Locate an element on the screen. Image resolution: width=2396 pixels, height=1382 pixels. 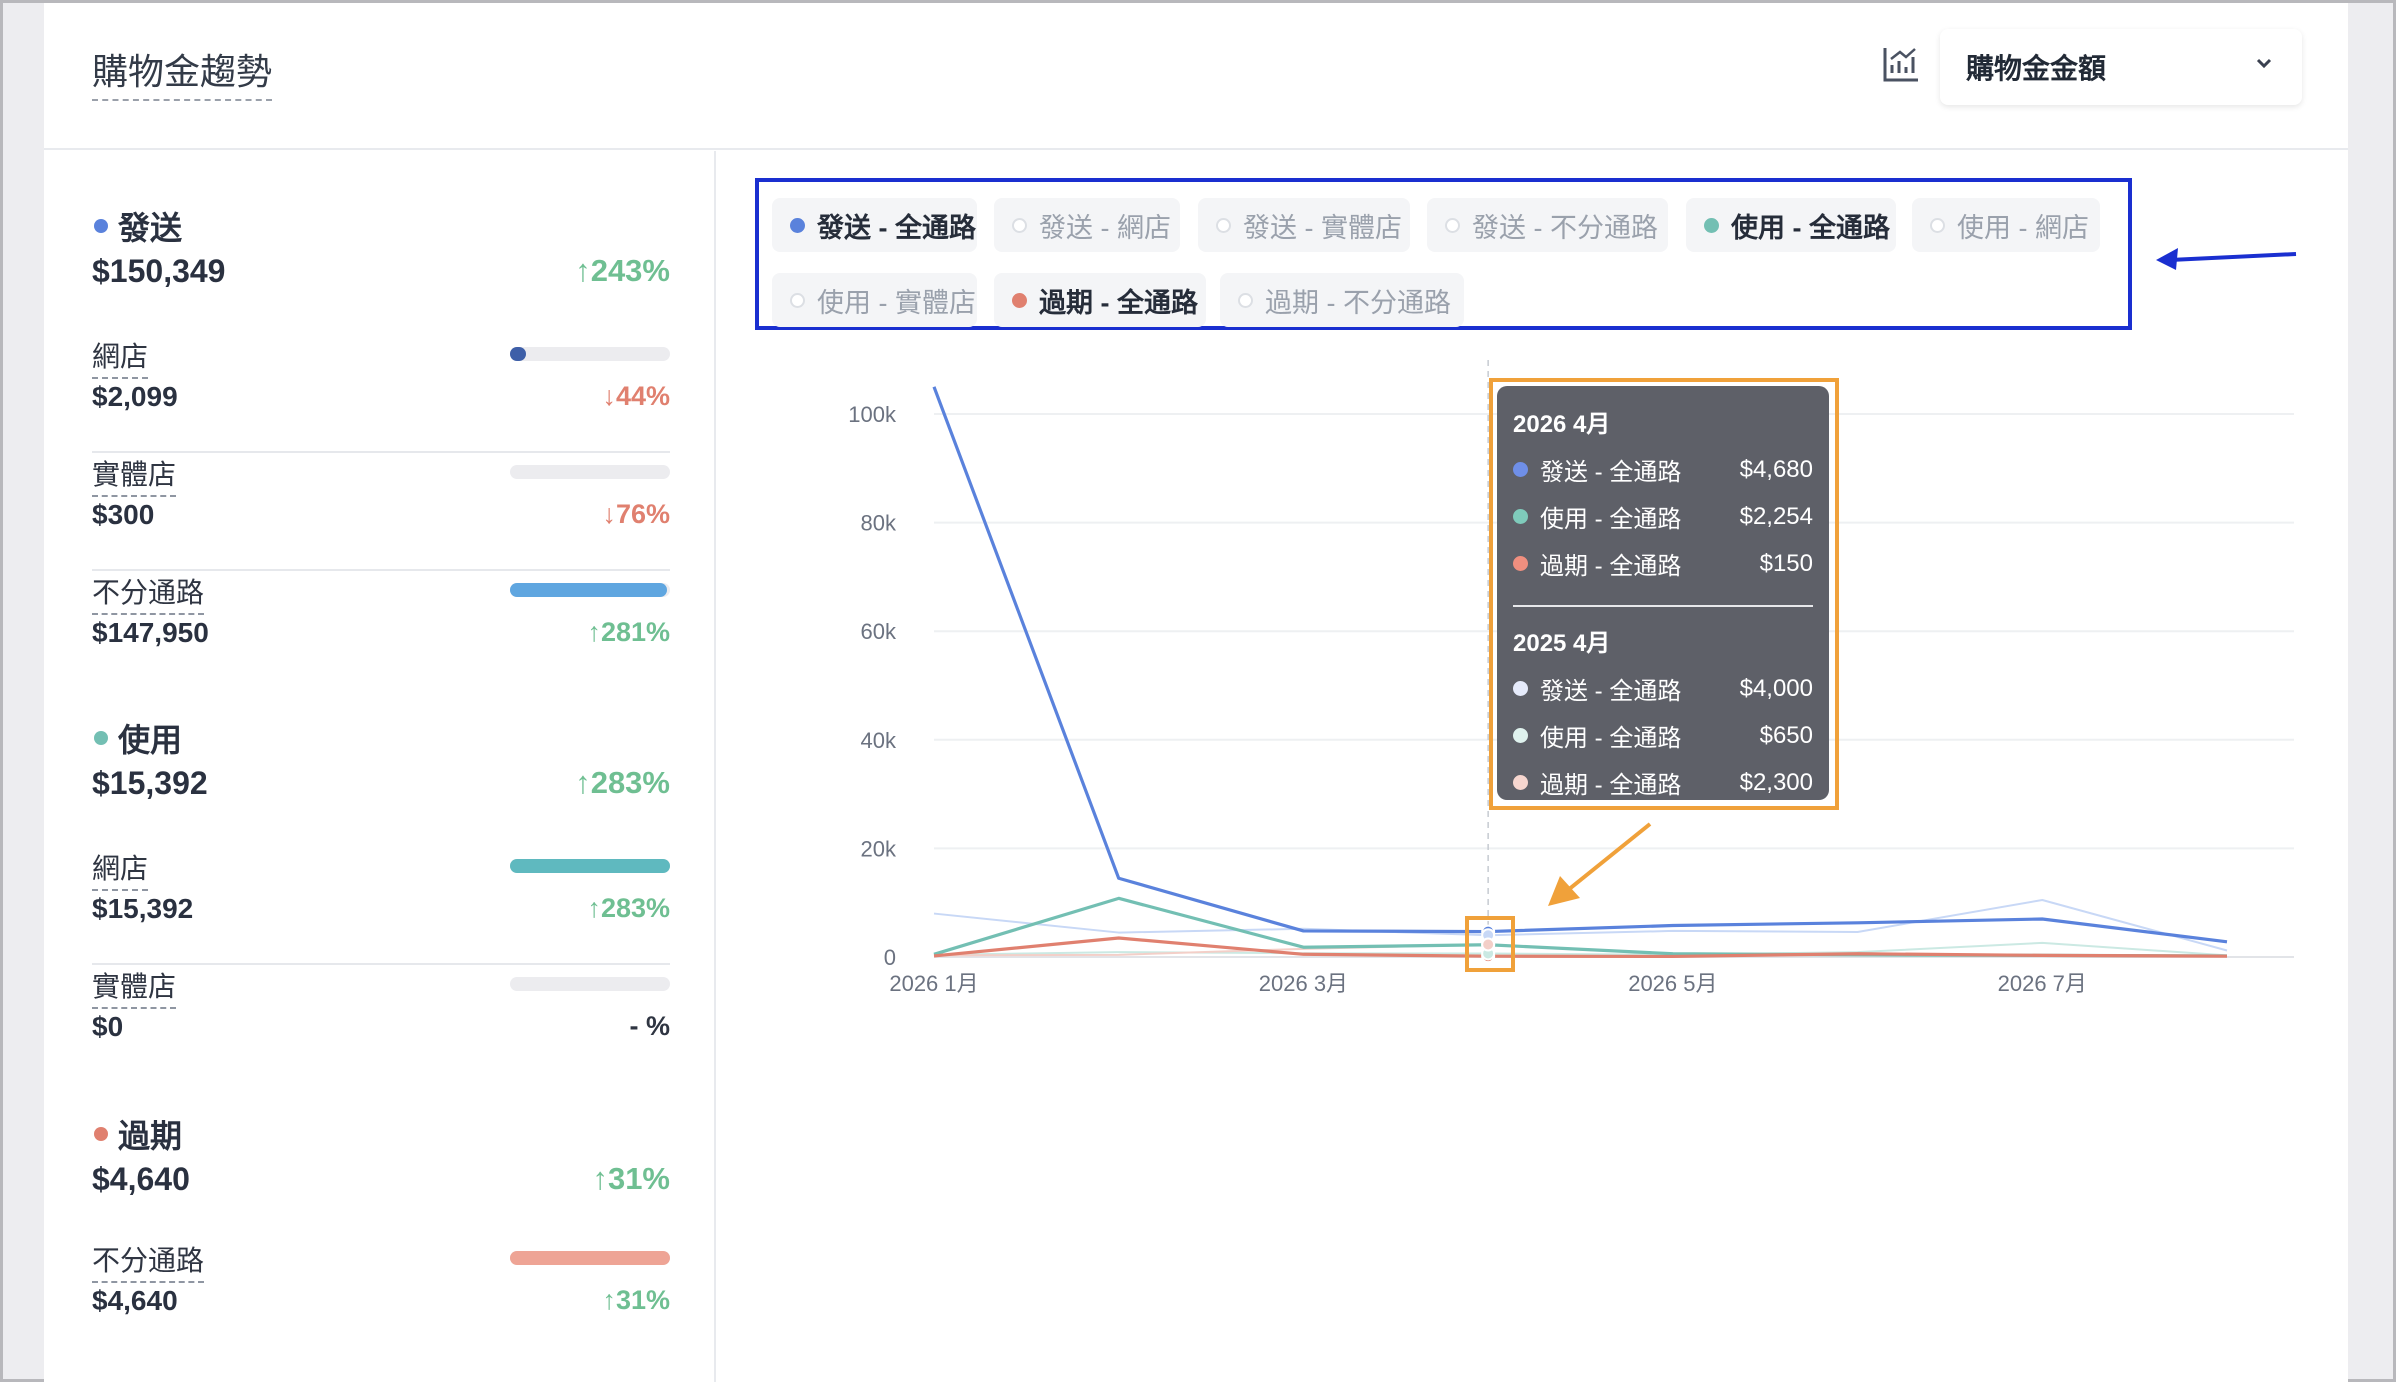
legend-chip: 發送 - 實體店 is located at coordinates (1304, 225).